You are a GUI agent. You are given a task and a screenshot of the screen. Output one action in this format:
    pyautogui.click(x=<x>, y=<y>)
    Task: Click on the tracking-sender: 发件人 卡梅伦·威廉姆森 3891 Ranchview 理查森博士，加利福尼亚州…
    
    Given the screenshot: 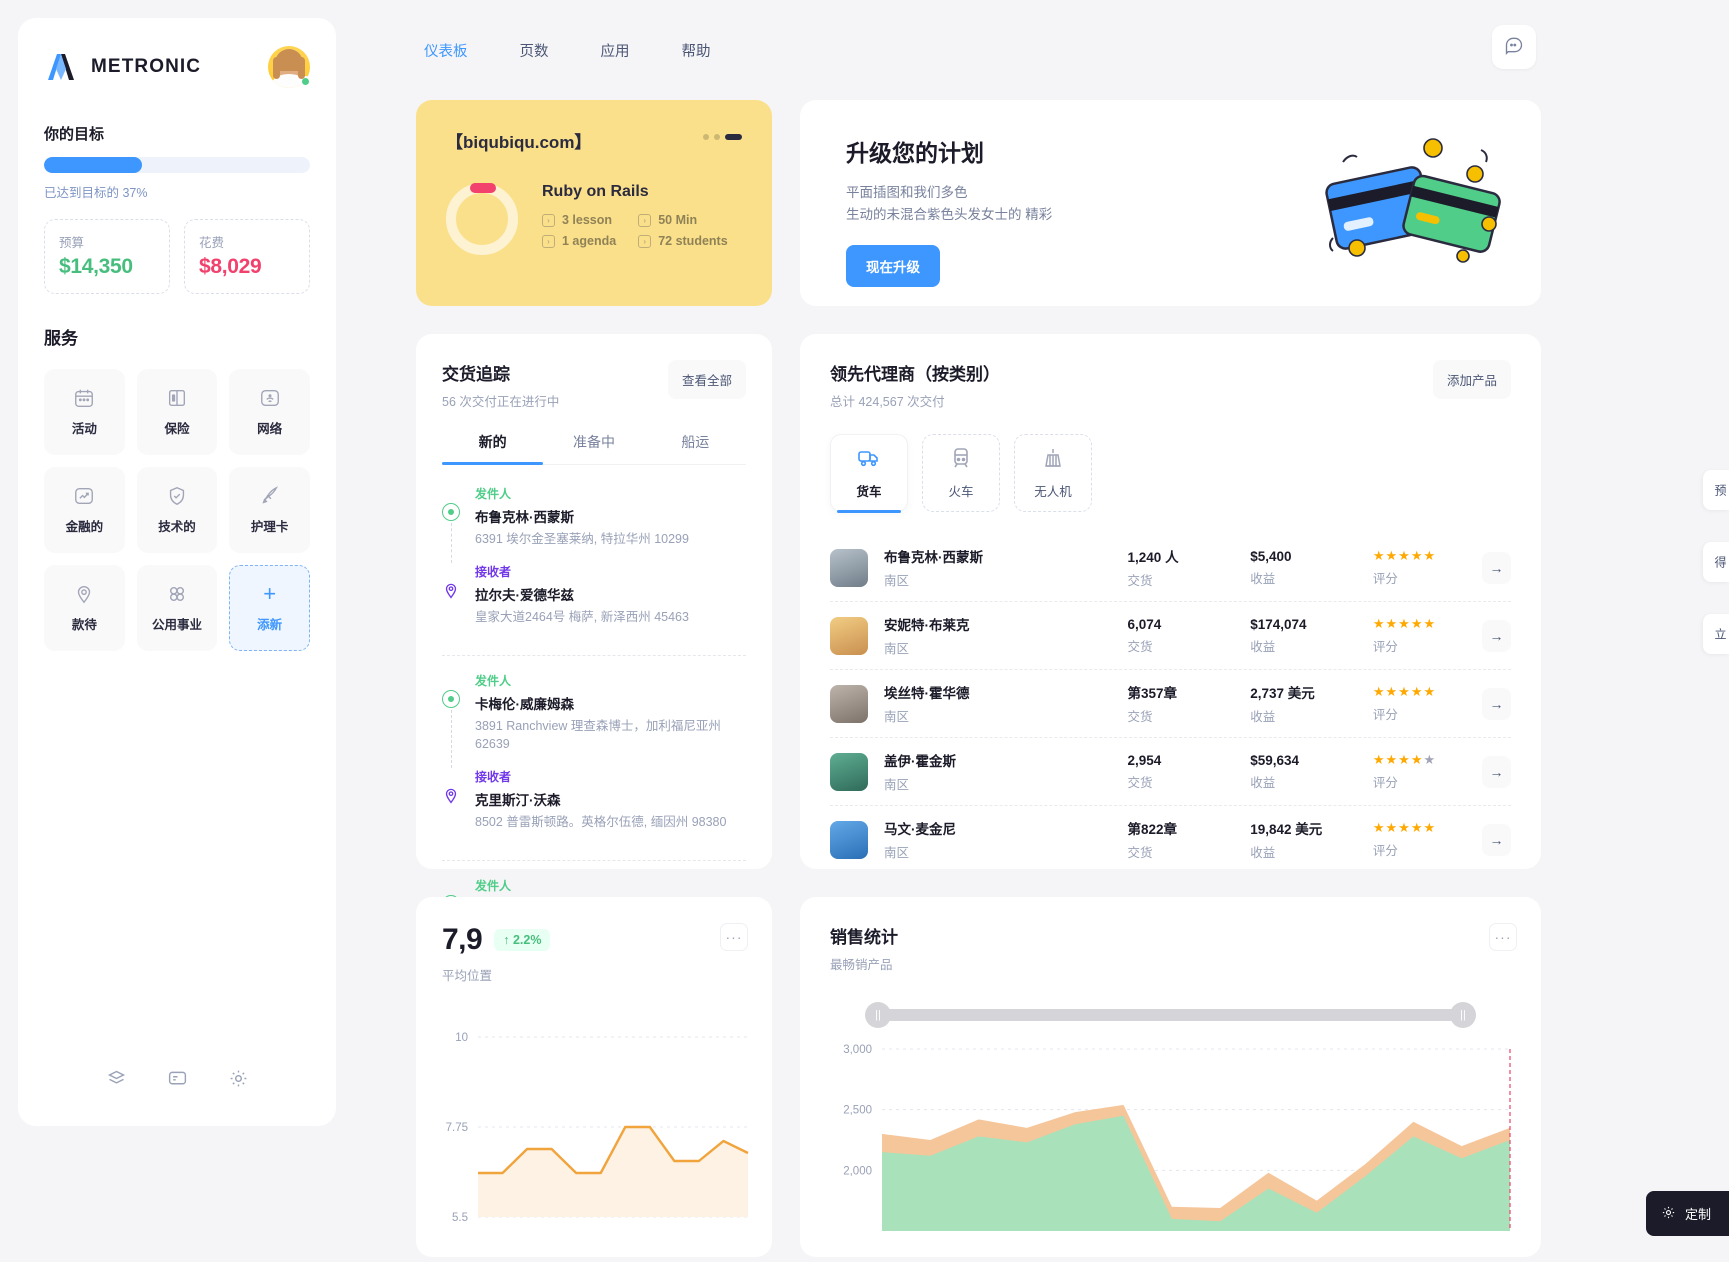 What is the action you would take?
    pyautogui.click(x=594, y=720)
    